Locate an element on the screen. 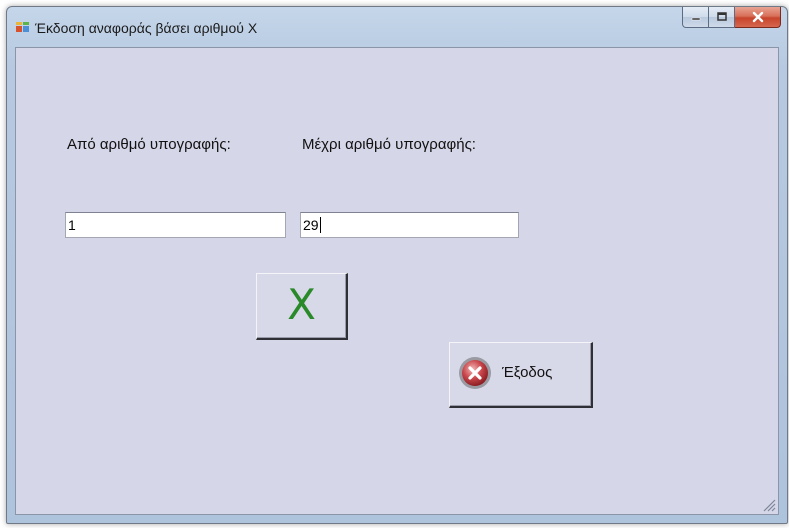  caption-buttons is located at coordinates (731, 18).